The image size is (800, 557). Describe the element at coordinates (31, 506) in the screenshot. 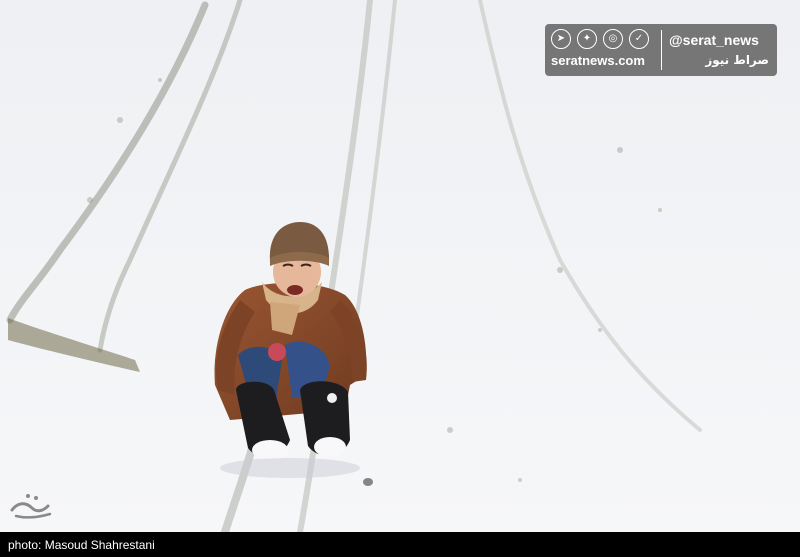

I see `agency-calligraphy-logo-icon` at that location.